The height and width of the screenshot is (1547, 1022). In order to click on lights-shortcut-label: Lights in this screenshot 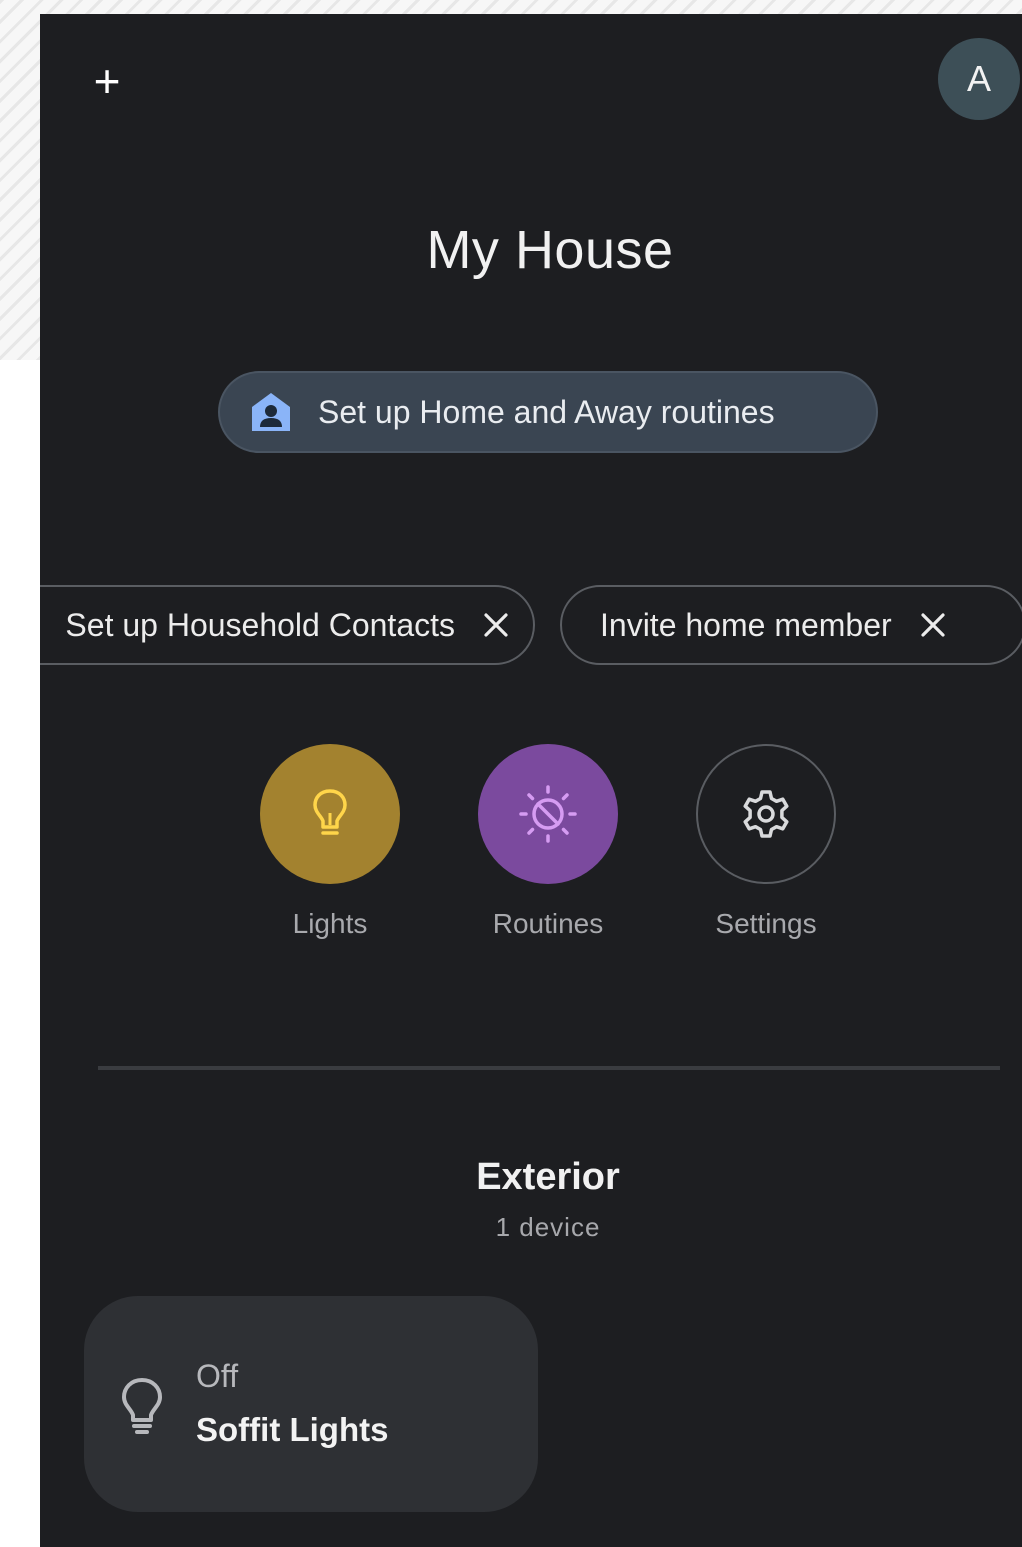, I will do `click(330, 923)`.